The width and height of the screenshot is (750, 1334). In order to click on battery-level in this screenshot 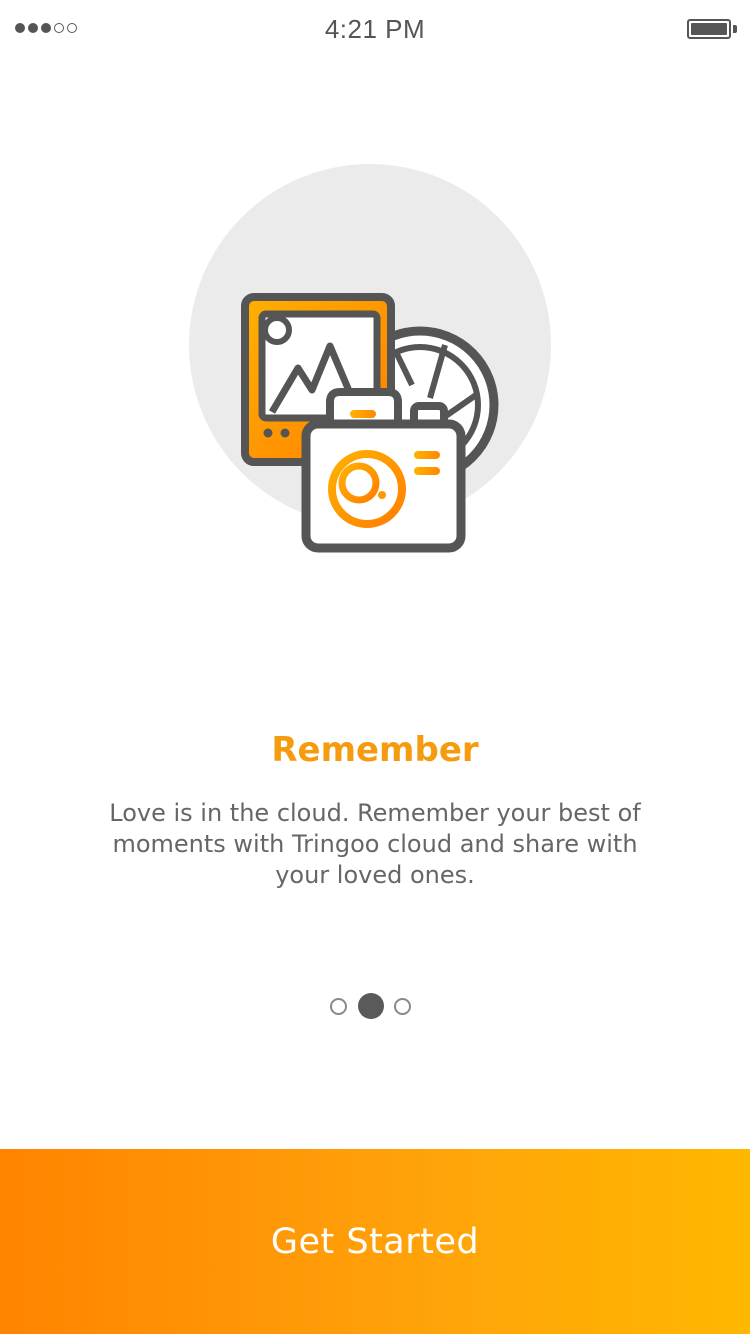, I will do `click(709, 29)`.